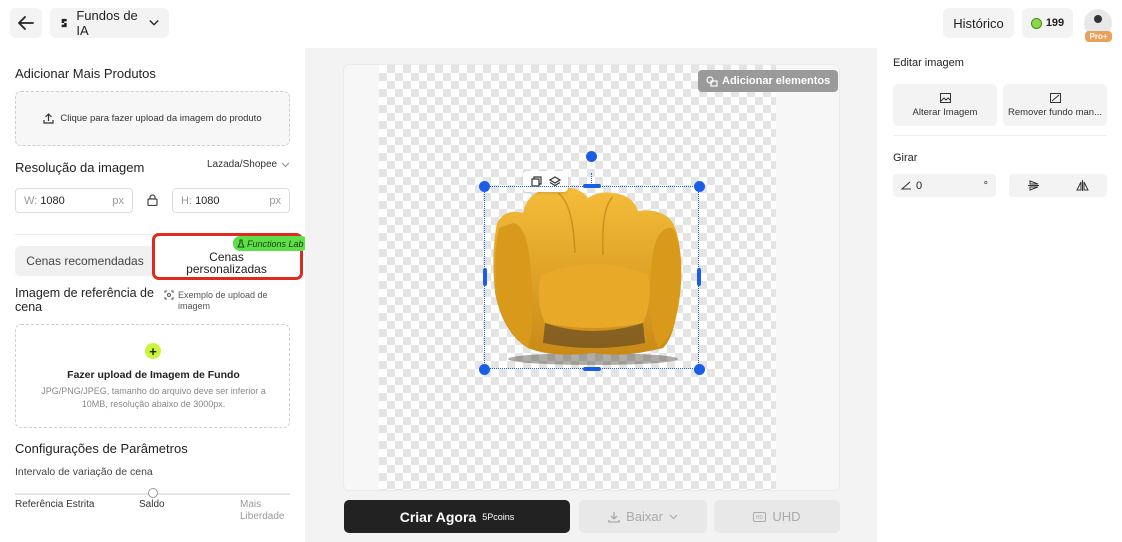 The image size is (1122, 542). What do you see at coordinates (1082, 185) in the screenshot?
I see `flip-horizontal-icon` at bounding box center [1082, 185].